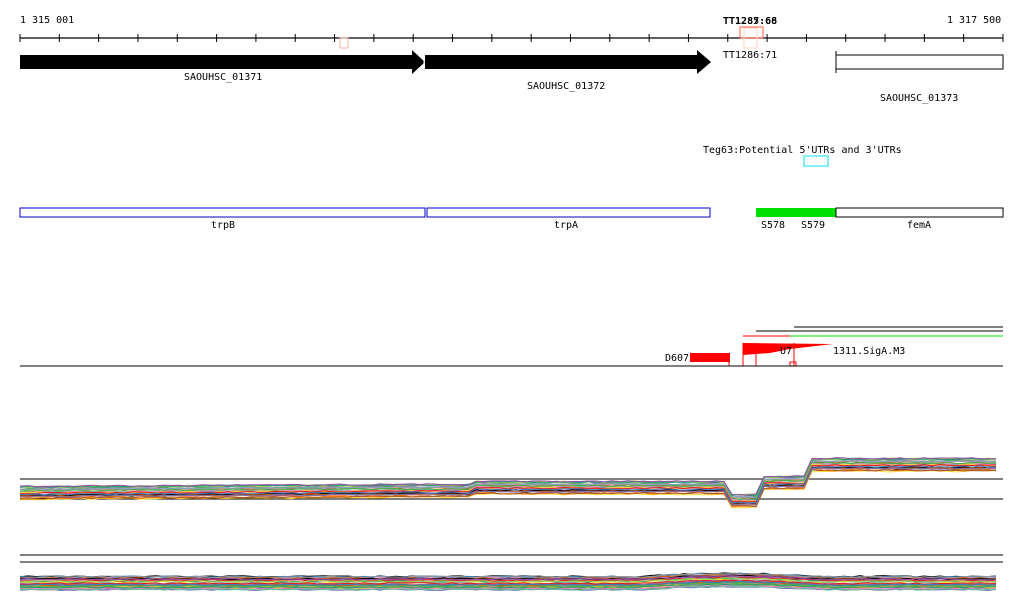 This screenshot has width=1024, height=611. Describe the element at coordinates (566, 225) in the screenshot. I see `gene-label: trpA` at that location.